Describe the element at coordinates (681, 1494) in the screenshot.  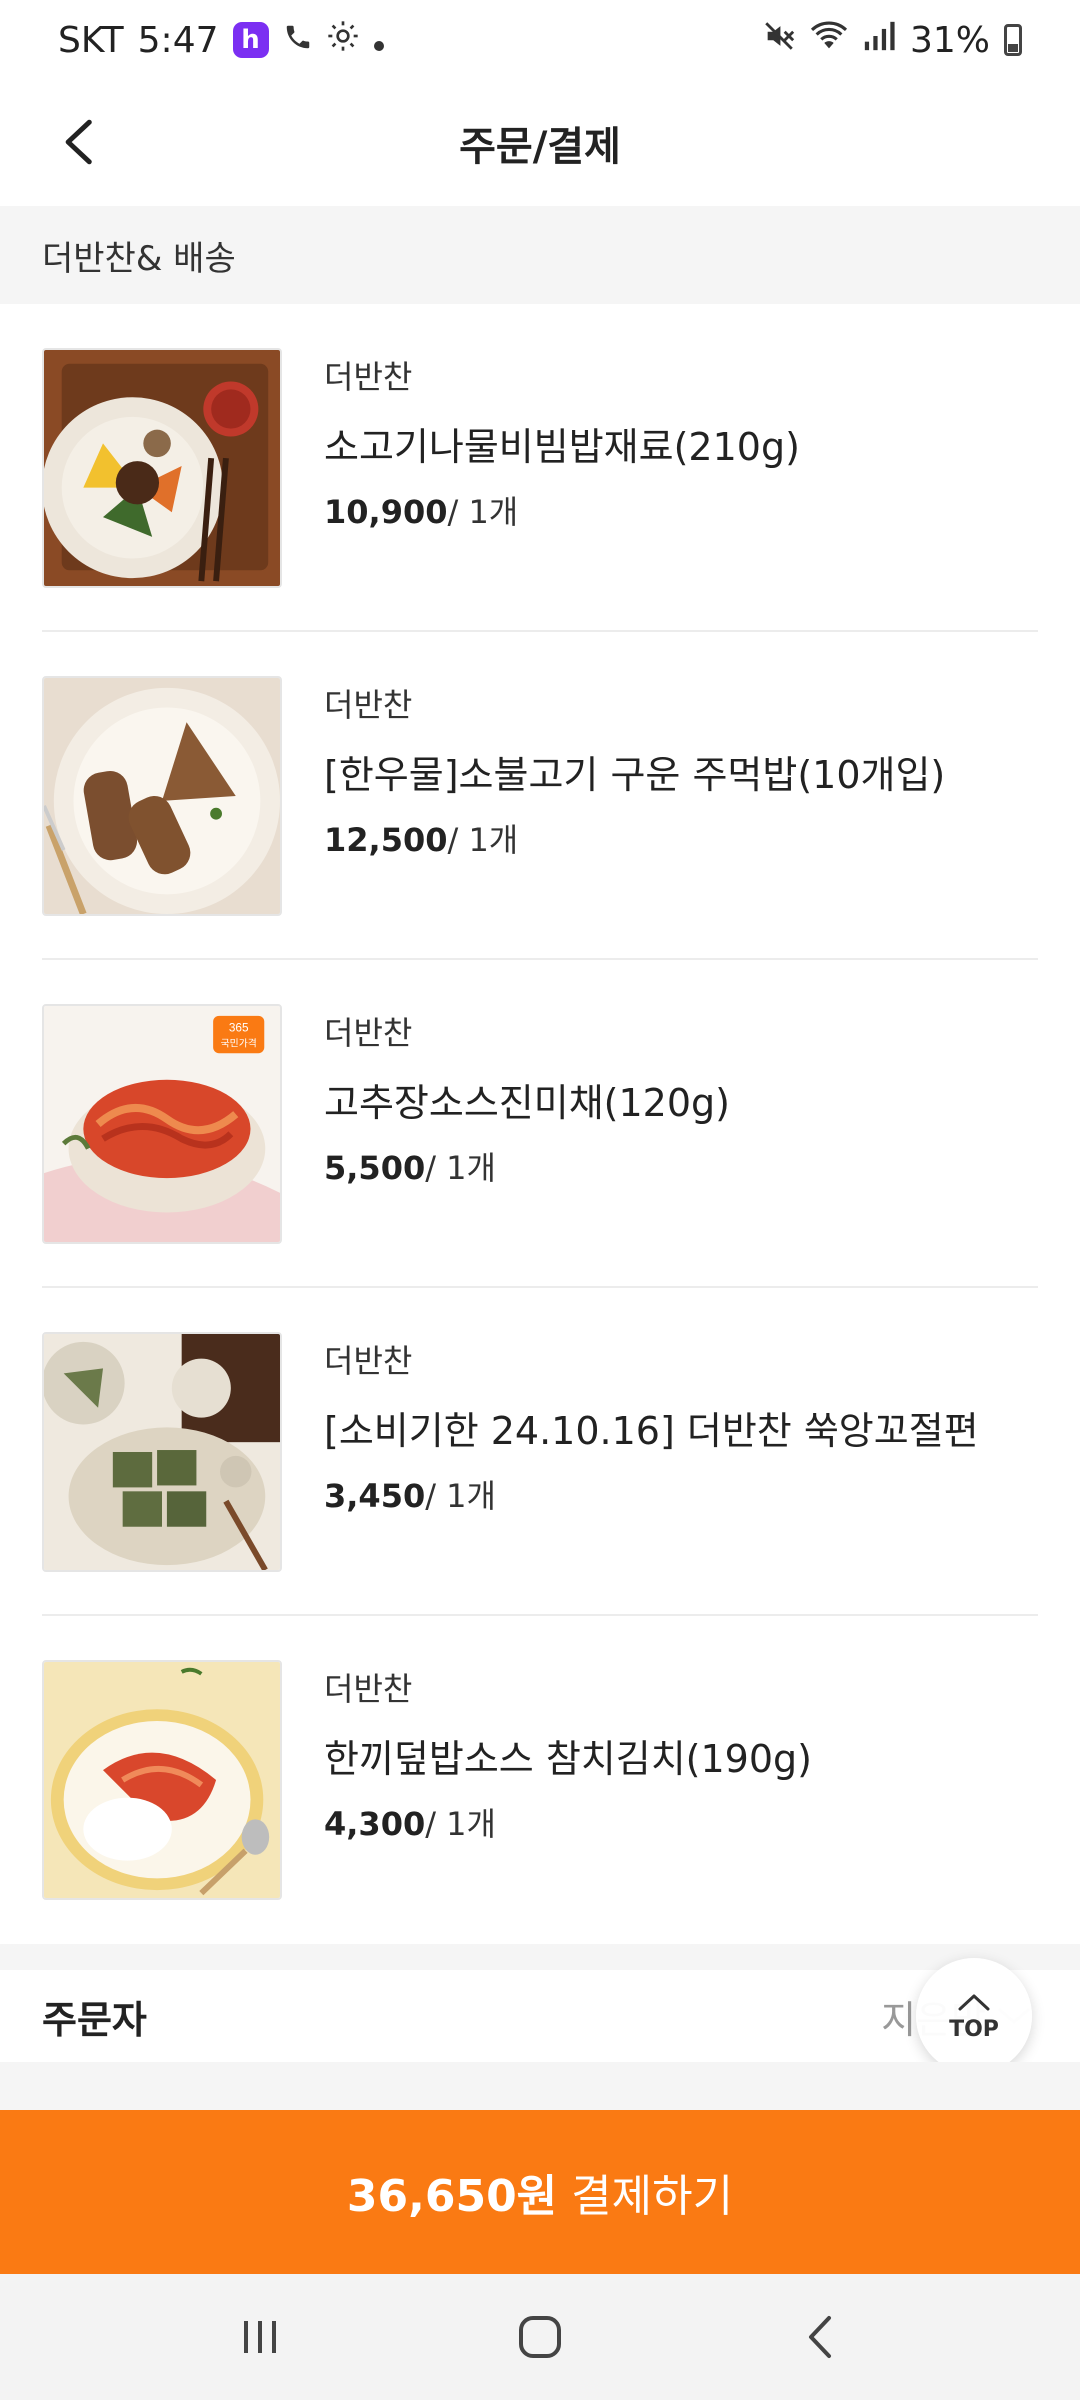
I see `product-price-line: 3,450/ 1개` at that location.